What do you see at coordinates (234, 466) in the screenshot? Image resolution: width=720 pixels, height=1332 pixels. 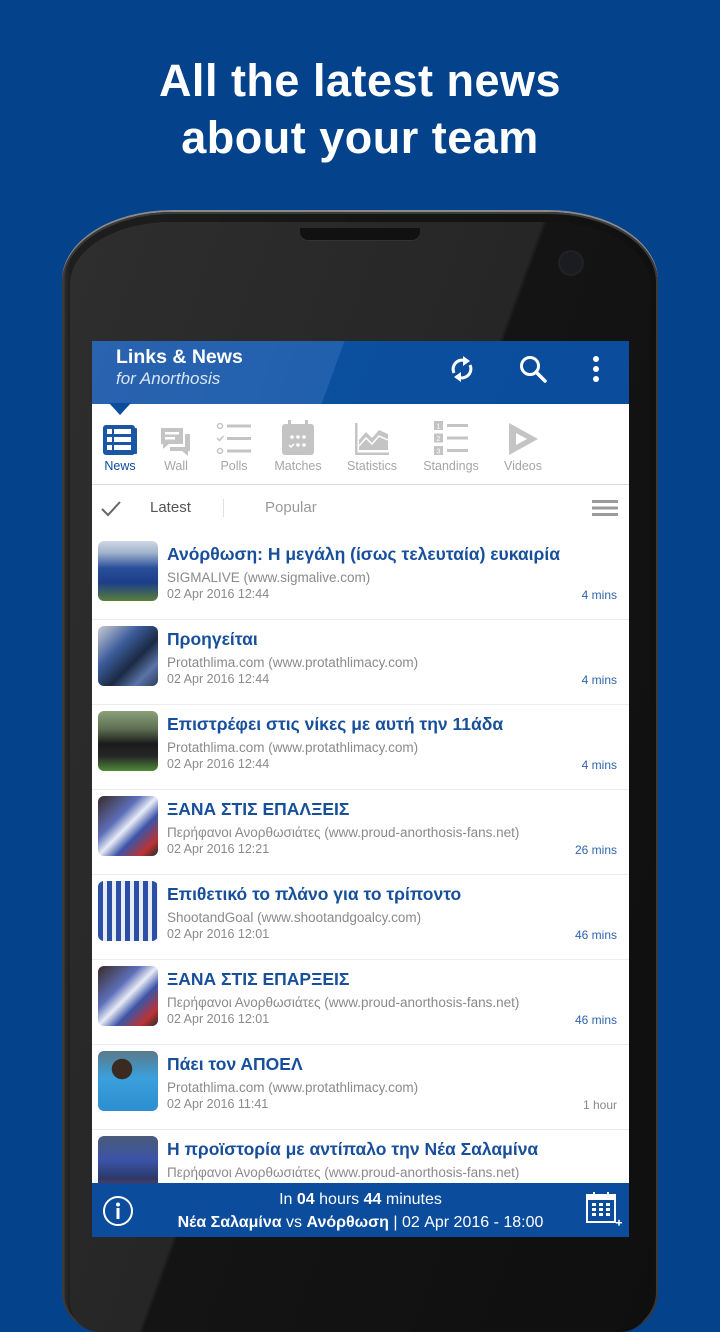 I see `tab-label: Polls` at bounding box center [234, 466].